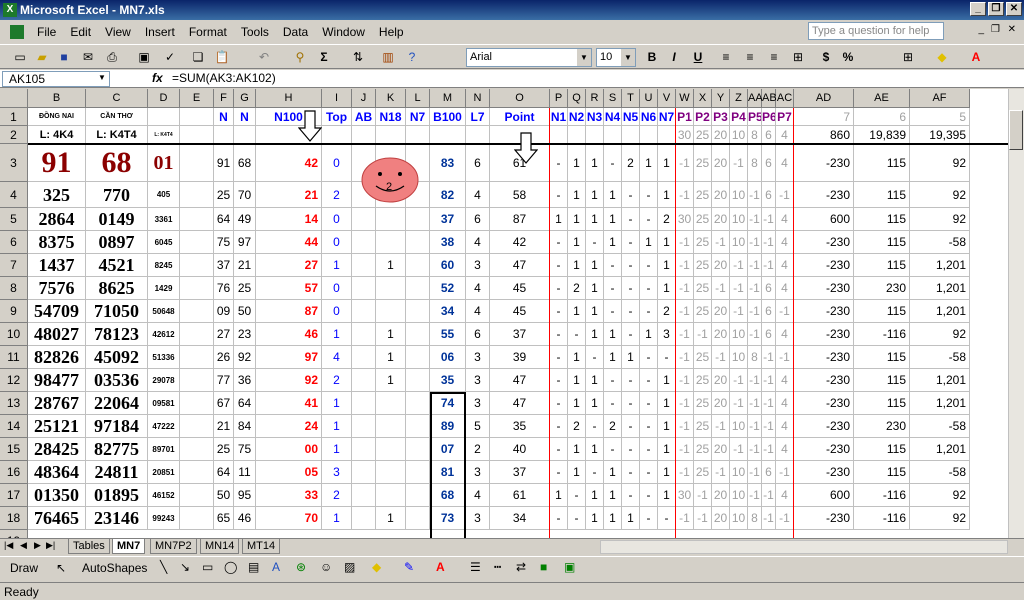  I want to click on cell-af: 1,201, so click(940, 380).